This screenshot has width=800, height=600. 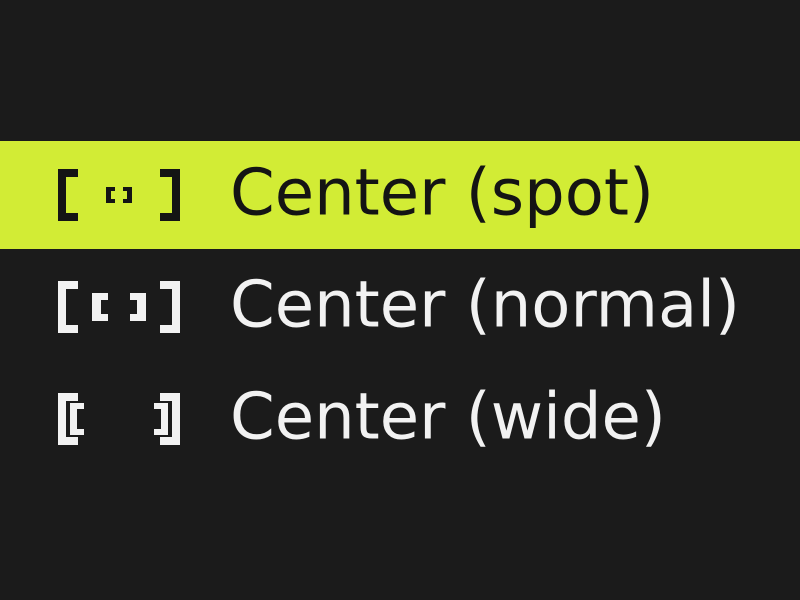 I want to click on af-center-spot-icon, so click(x=119, y=195).